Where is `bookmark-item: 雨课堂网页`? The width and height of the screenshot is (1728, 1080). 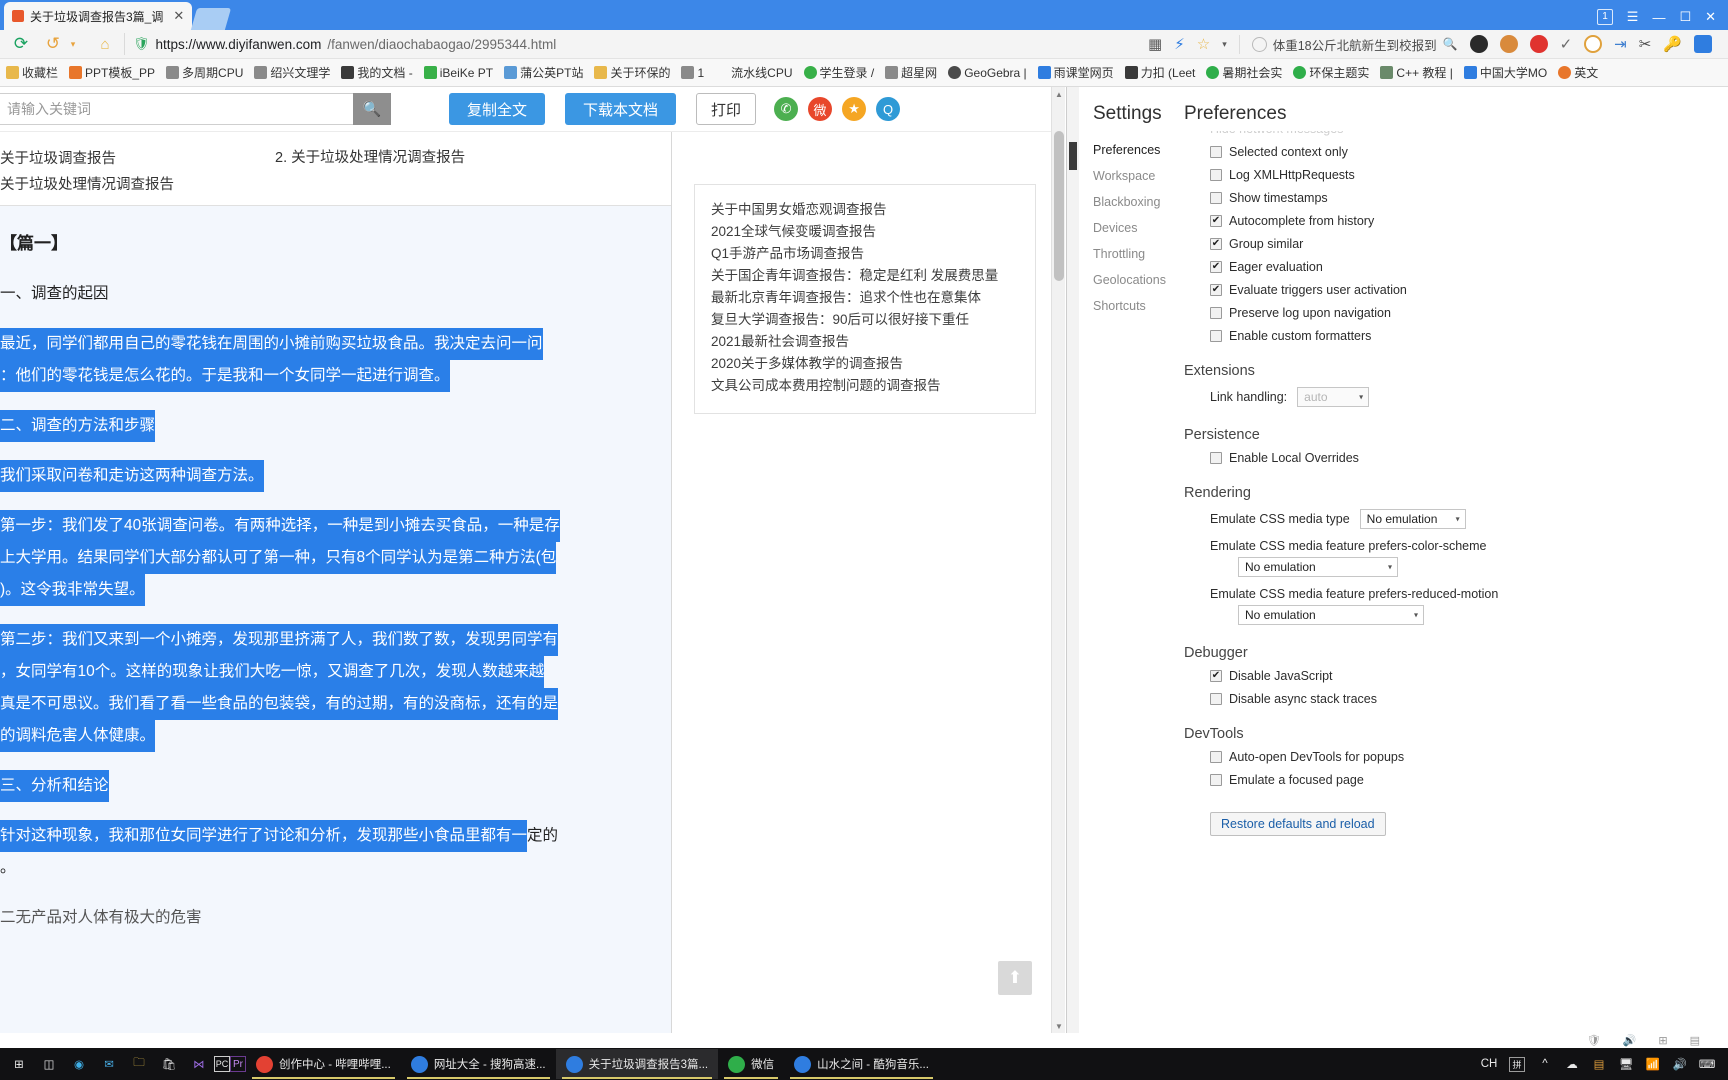 bookmark-item: 雨课堂网页 is located at coordinates (1075, 72).